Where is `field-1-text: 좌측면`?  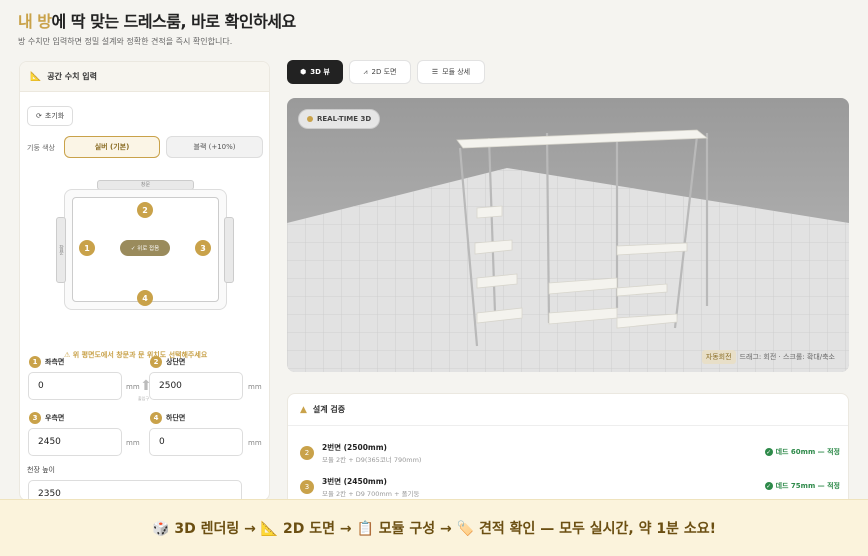 field-1-text: 좌측면 is located at coordinates (55, 362).